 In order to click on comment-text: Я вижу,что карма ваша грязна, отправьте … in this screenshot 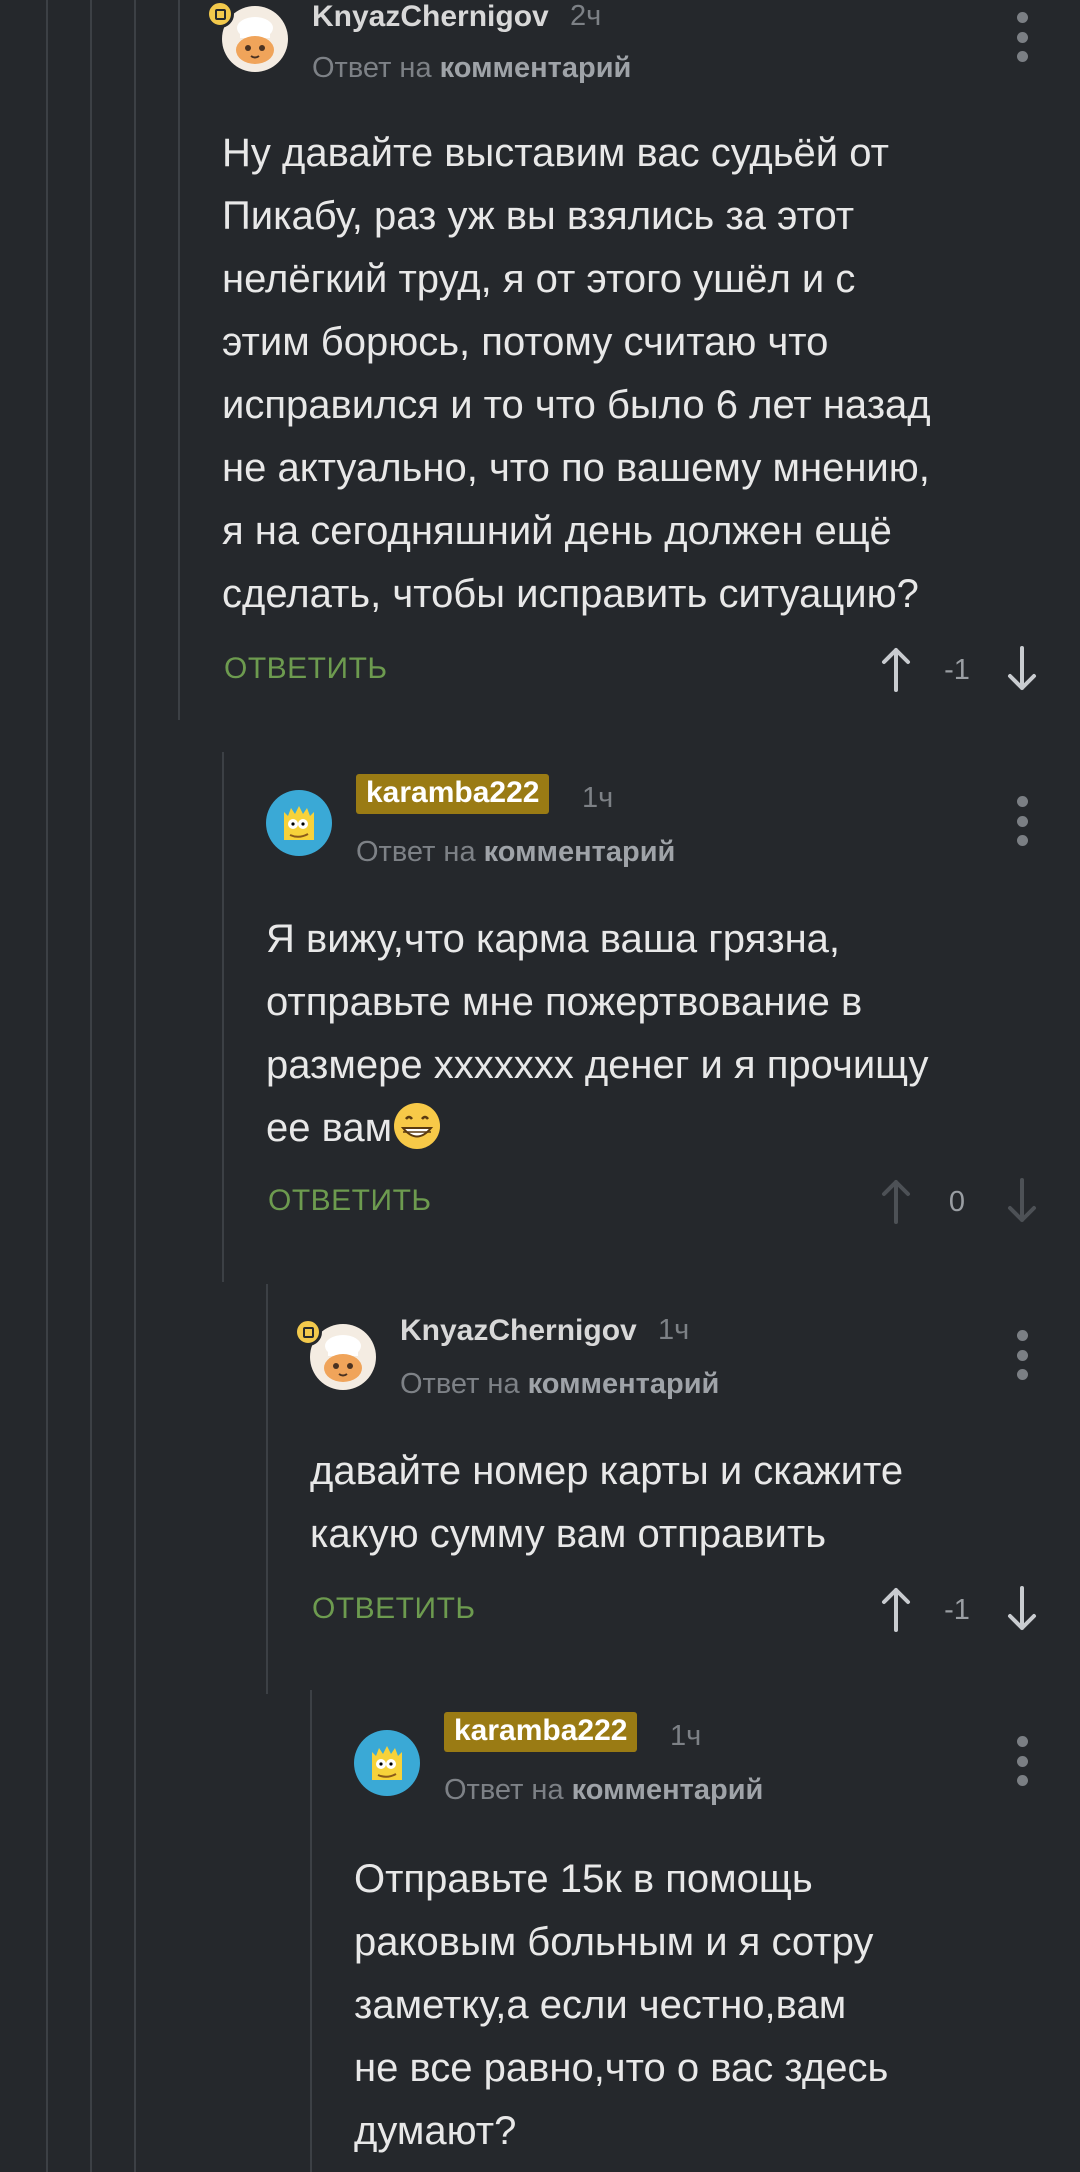, I will do `click(597, 1033)`.